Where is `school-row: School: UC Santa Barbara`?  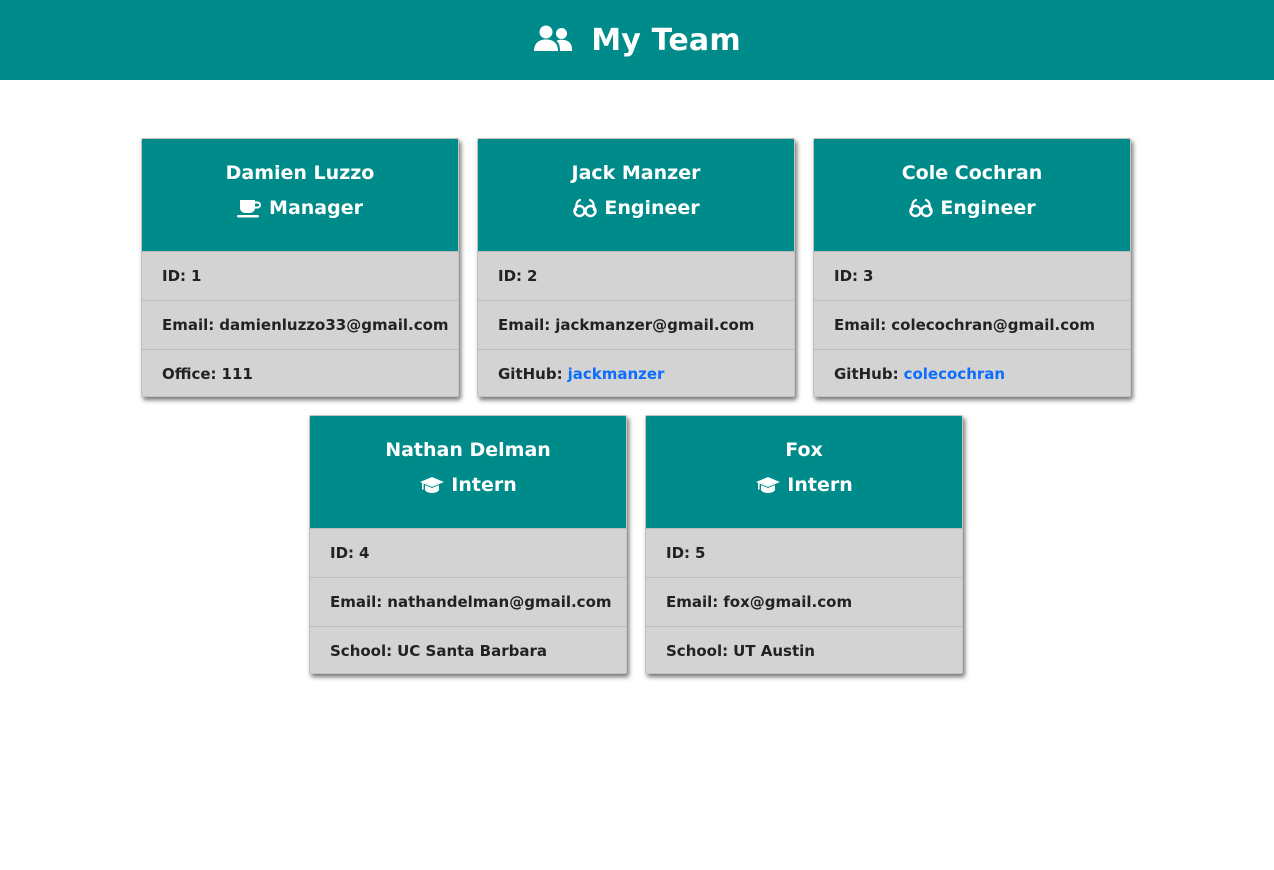
school-row: School: UC Santa Barbara is located at coordinates (468, 649).